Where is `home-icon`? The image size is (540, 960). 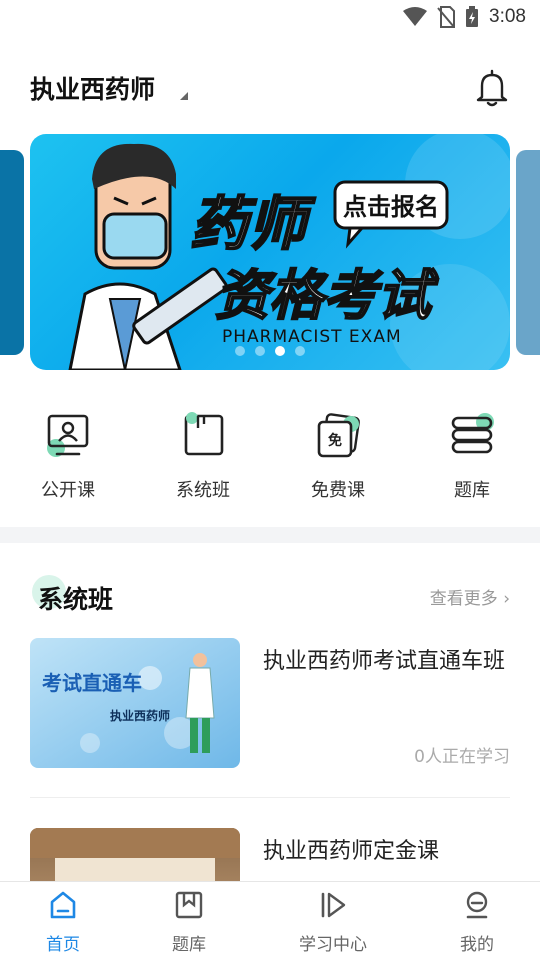 home-icon is located at coordinates (63, 905).